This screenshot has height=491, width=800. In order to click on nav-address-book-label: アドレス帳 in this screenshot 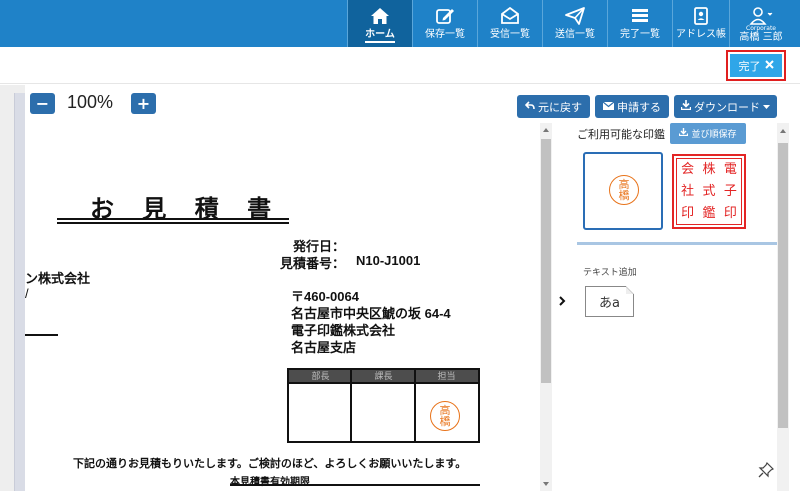, I will do `click(701, 34)`.